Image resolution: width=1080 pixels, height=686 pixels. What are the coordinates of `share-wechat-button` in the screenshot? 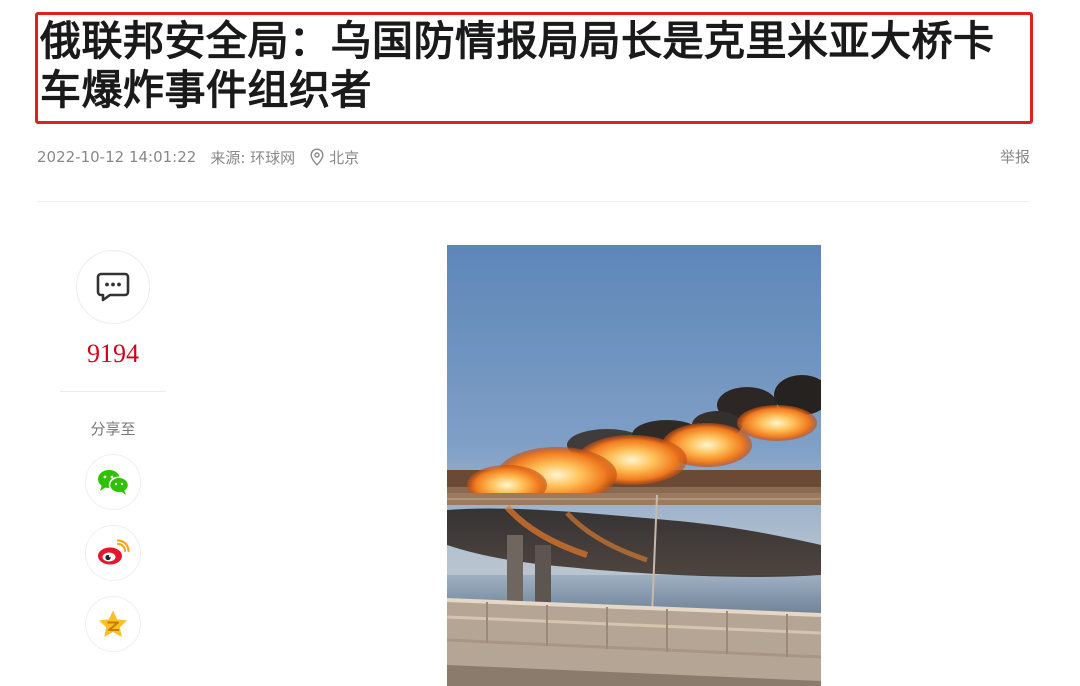 It's located at (113, 482).